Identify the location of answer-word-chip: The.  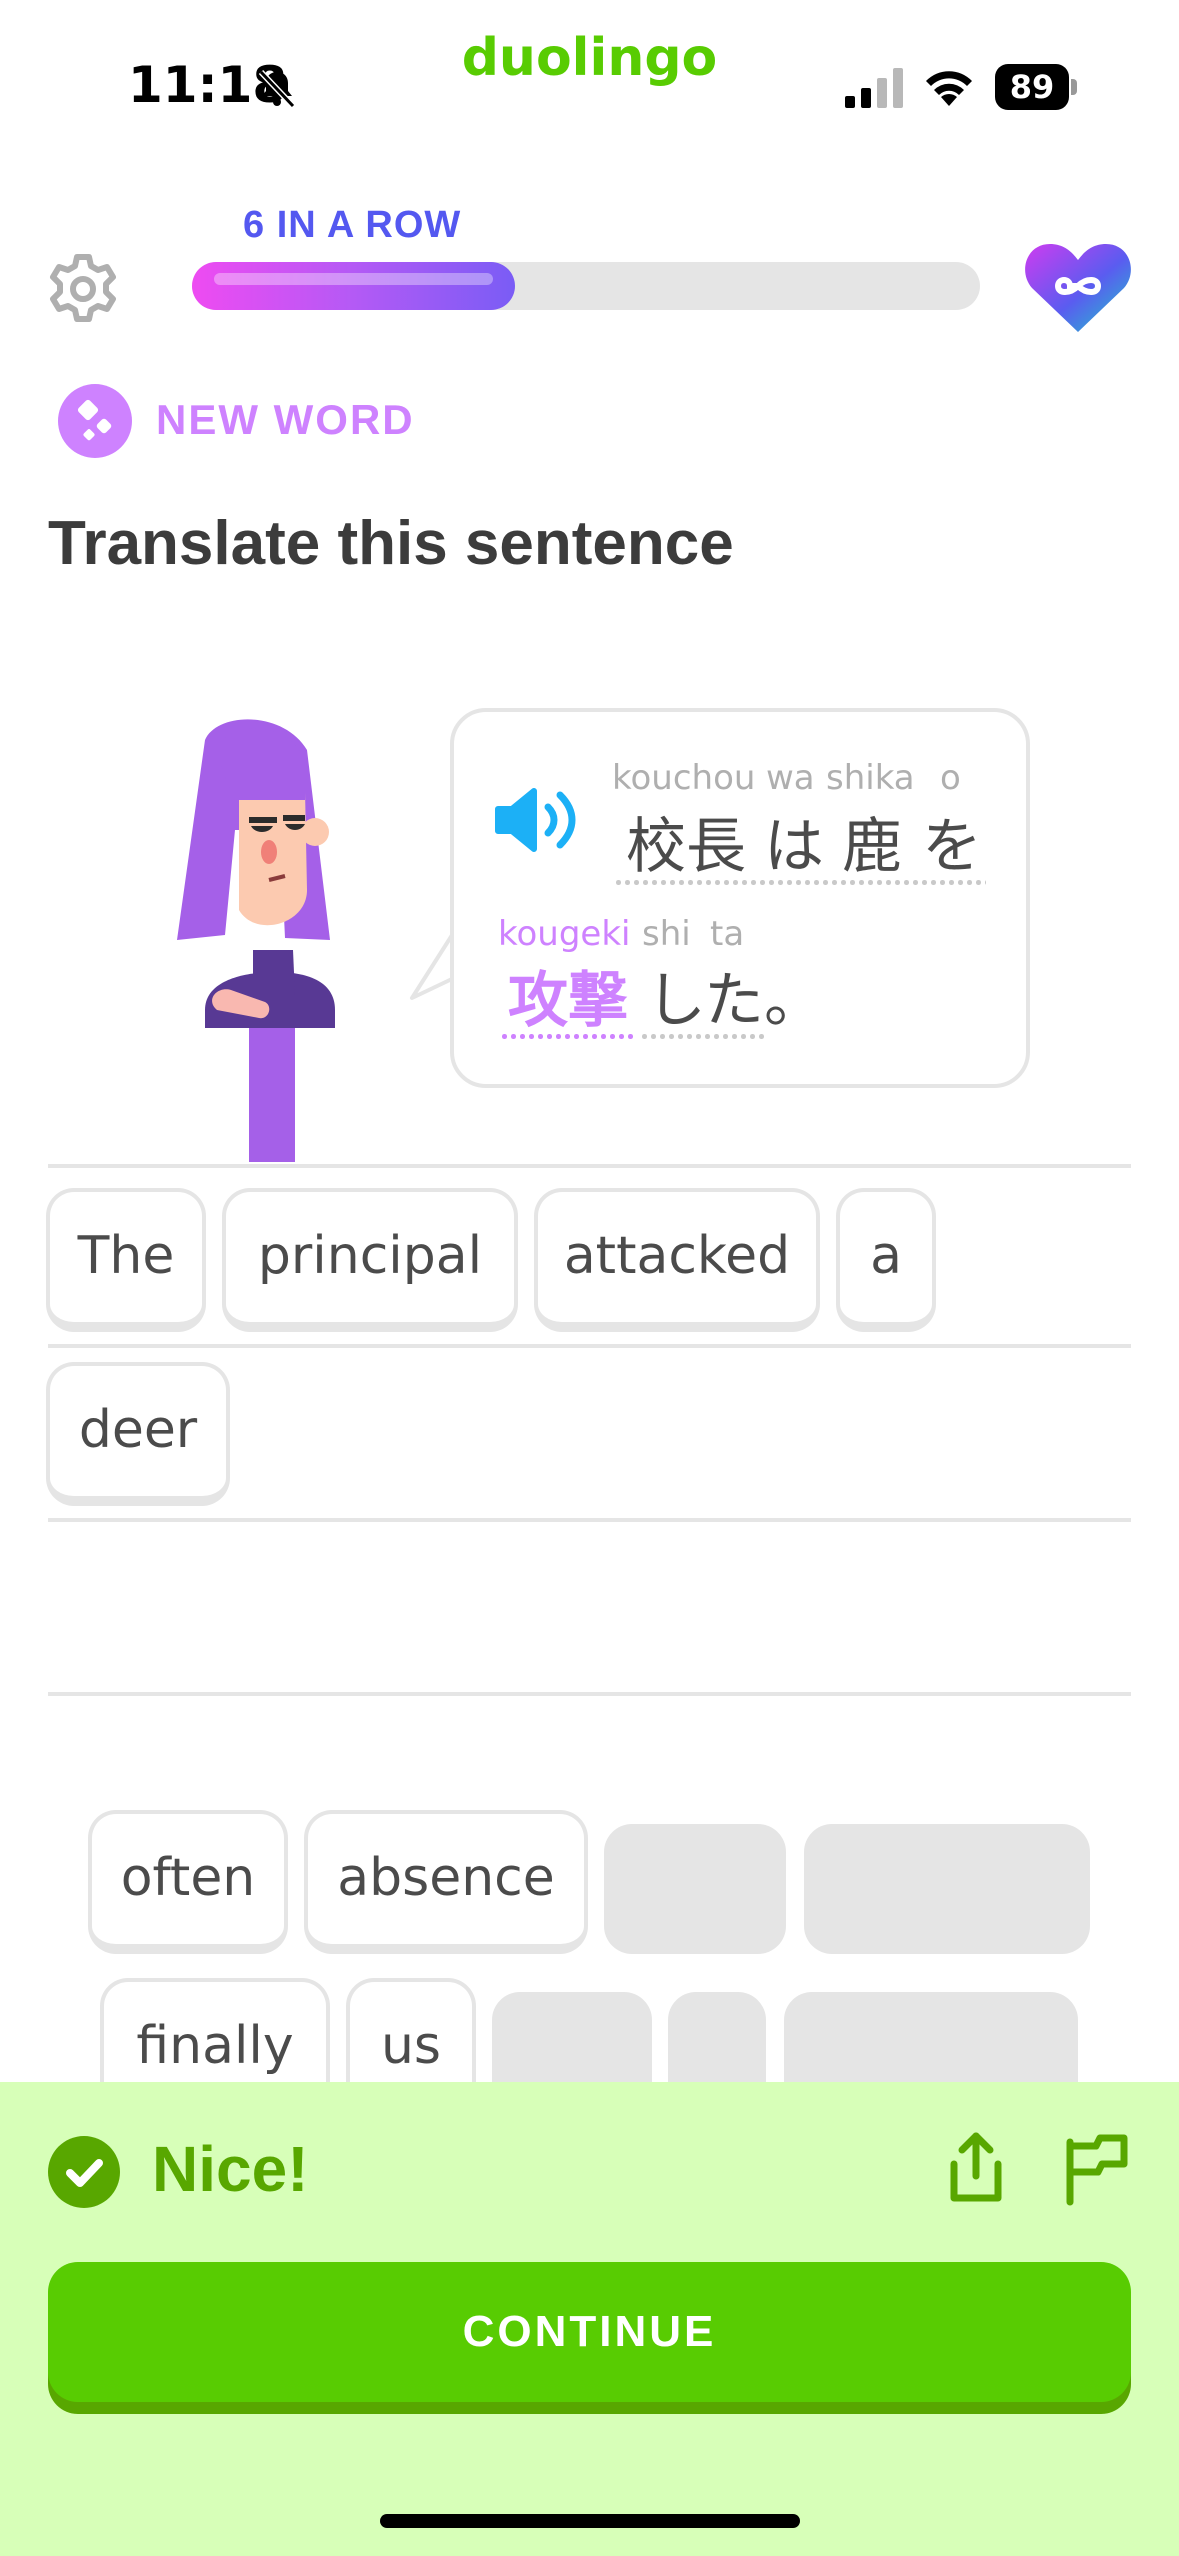
(126, 1260).